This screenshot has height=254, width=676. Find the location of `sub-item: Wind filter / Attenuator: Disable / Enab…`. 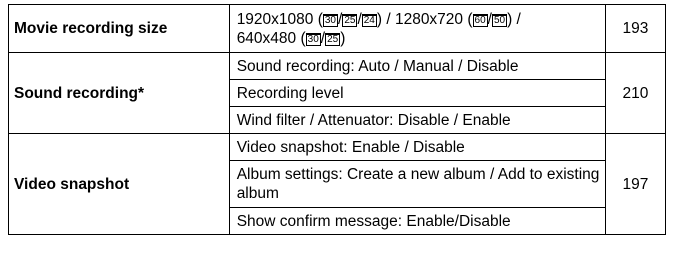

sub-item: Wind filter / Attenuator: Disable / Enab… is located at coordinates (417, 120).